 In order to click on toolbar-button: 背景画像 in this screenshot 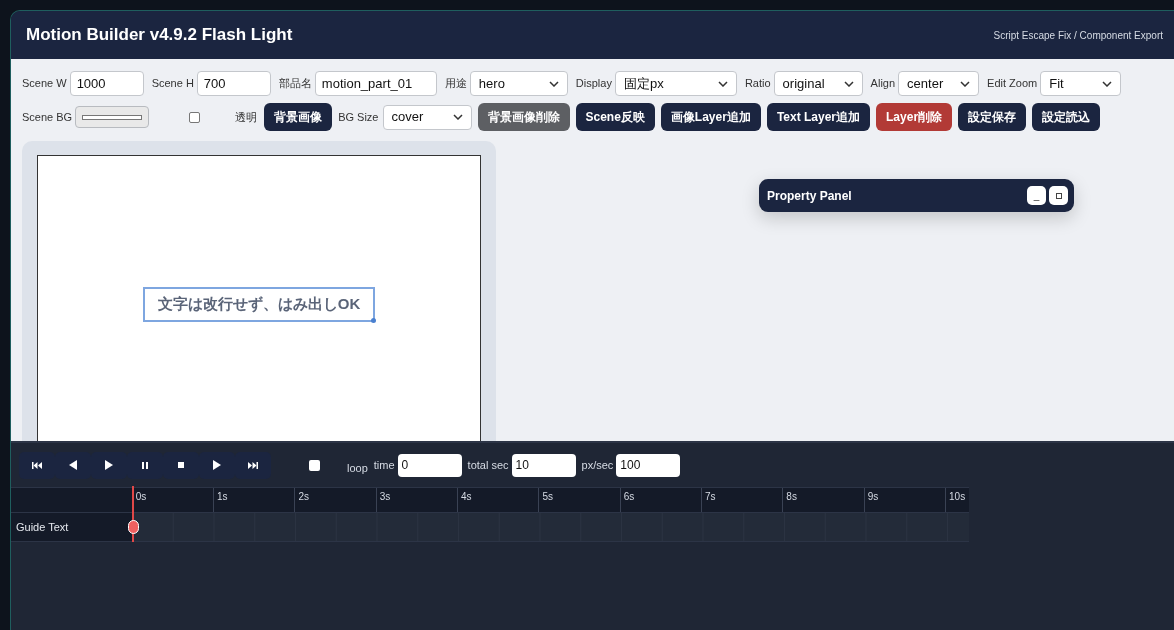, I will do `click(298, 117)`.